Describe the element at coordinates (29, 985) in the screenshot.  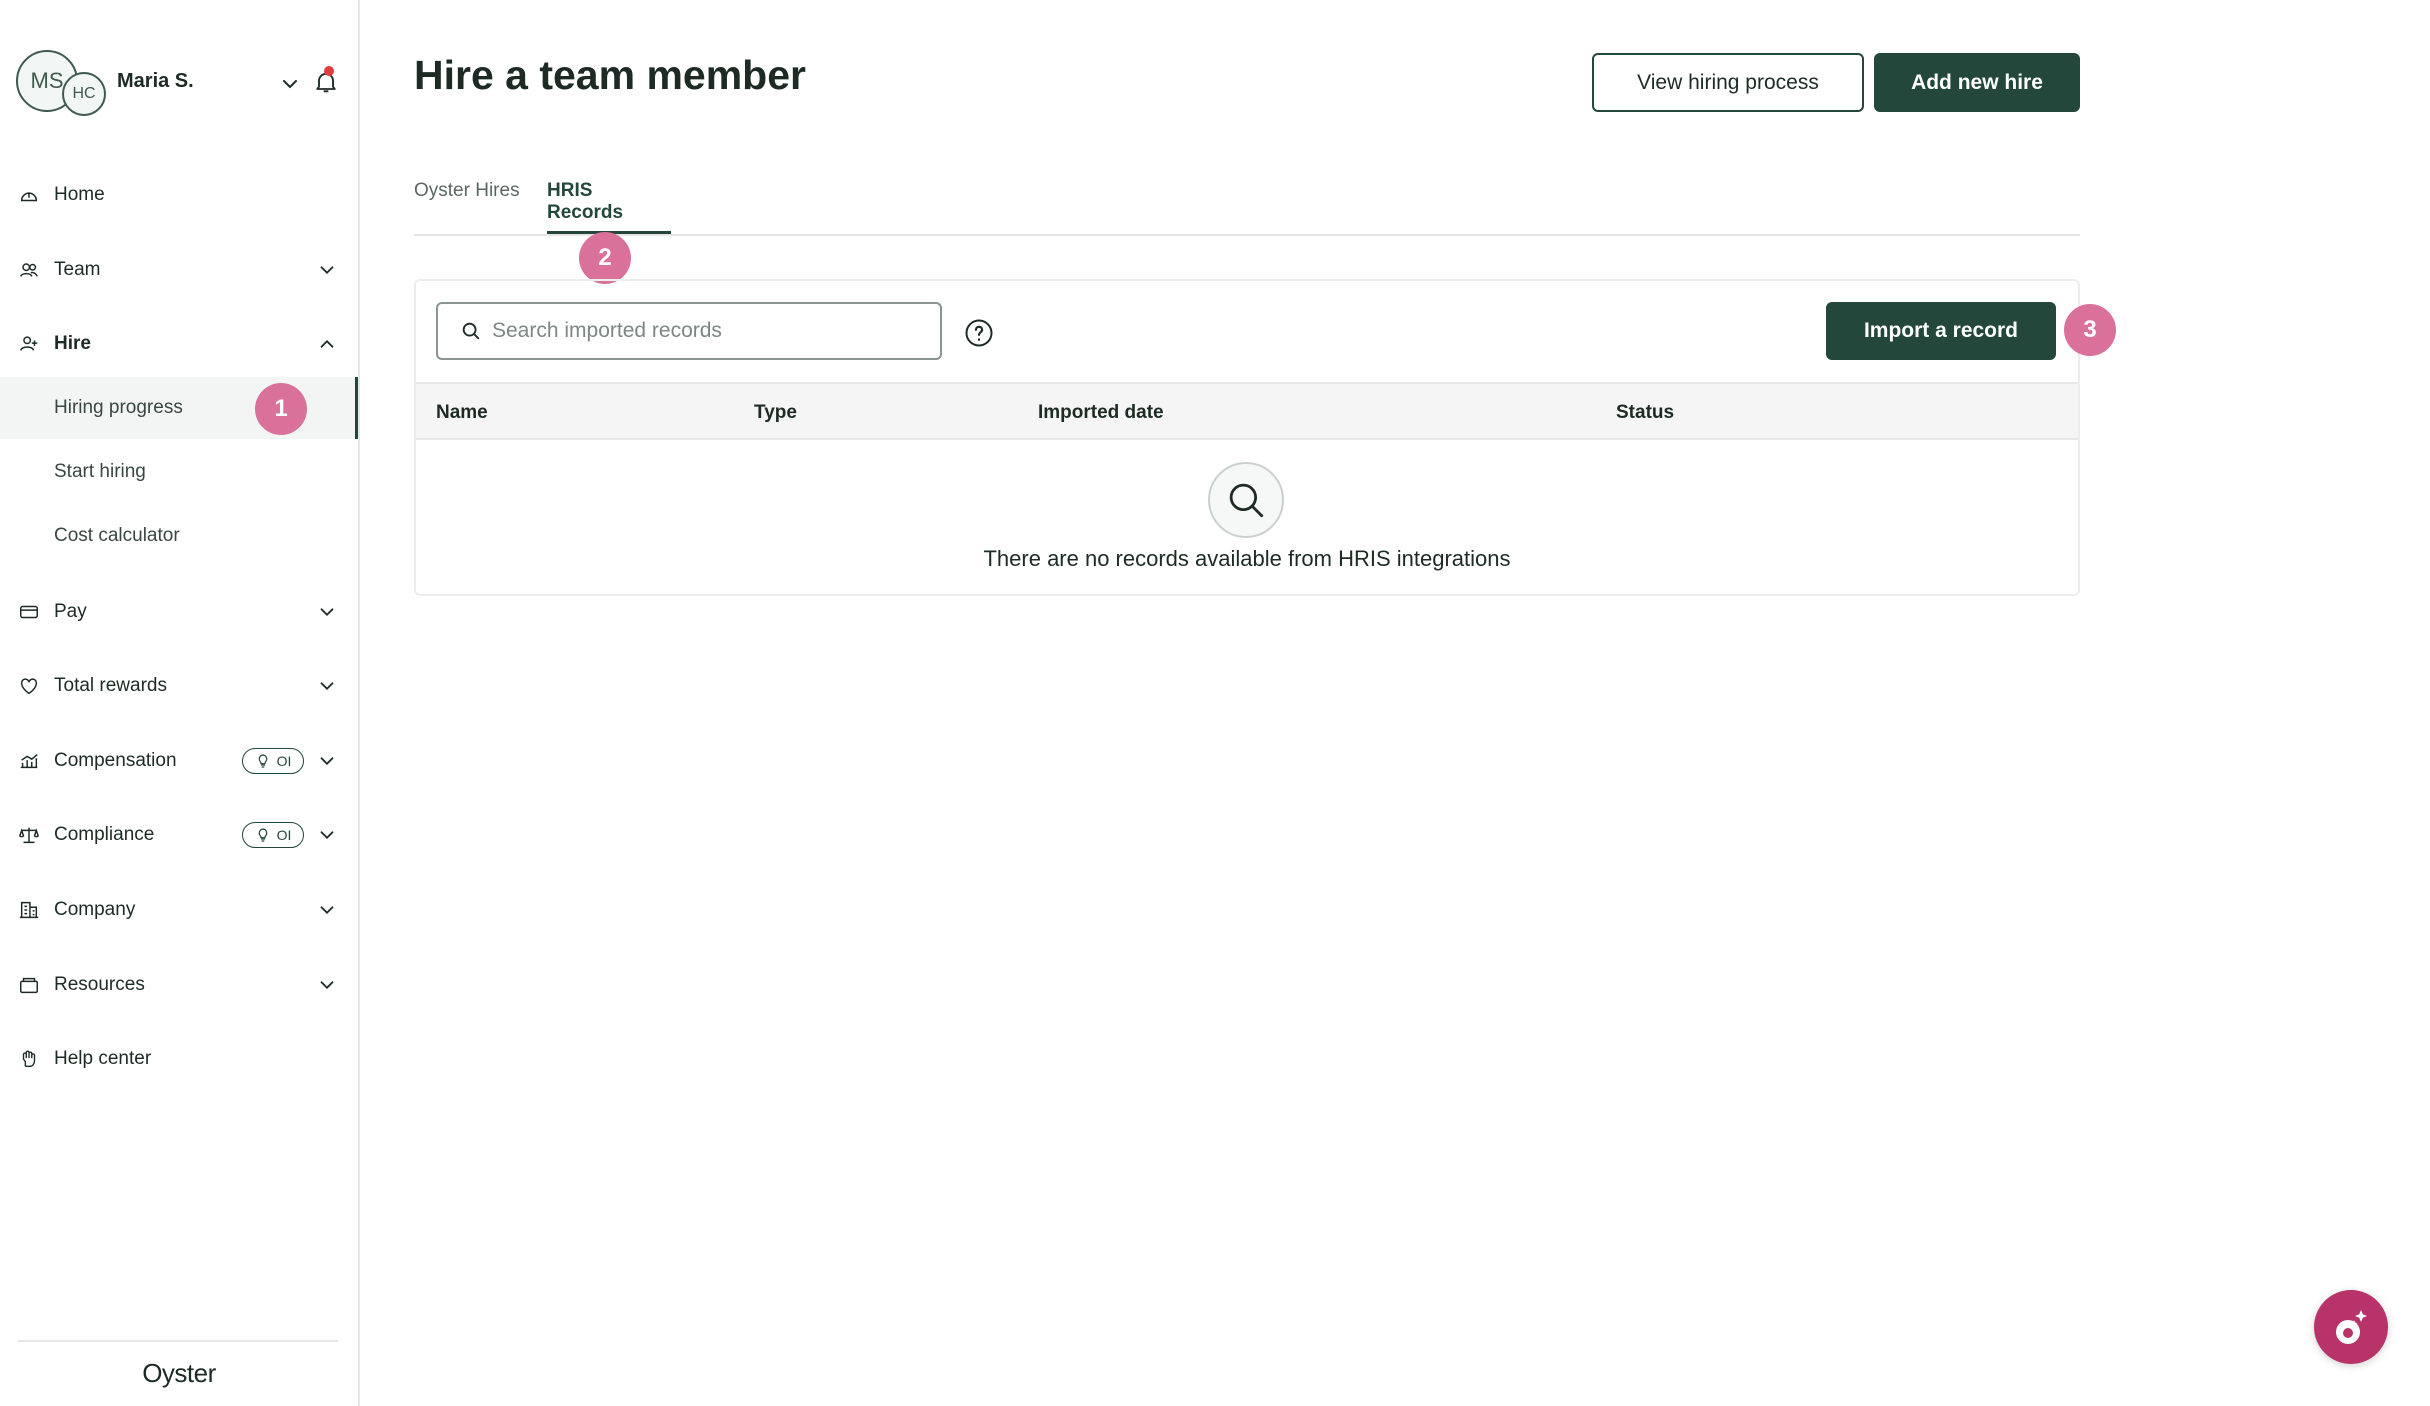
I see `resources-icon` at that location.